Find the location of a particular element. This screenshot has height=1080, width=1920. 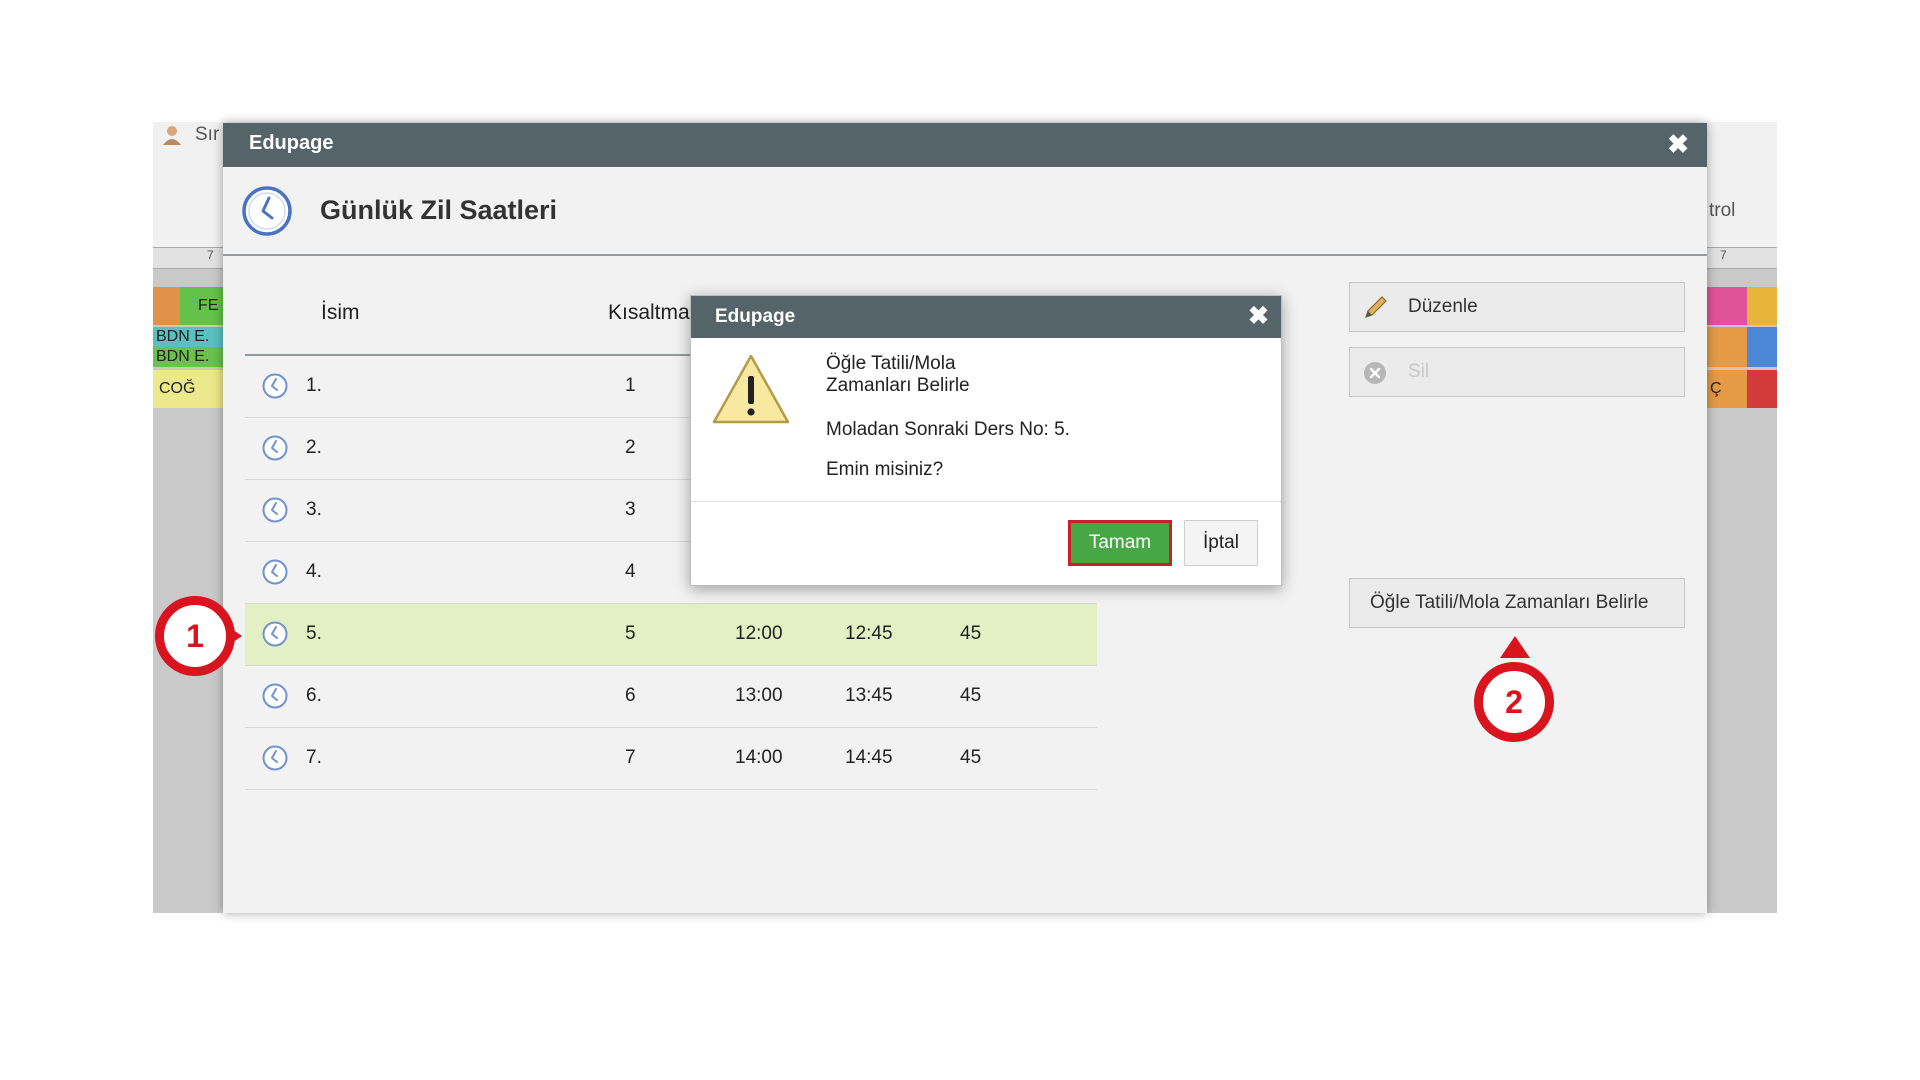

delete-button-label: Sil is located at coordinates (1419, 371).